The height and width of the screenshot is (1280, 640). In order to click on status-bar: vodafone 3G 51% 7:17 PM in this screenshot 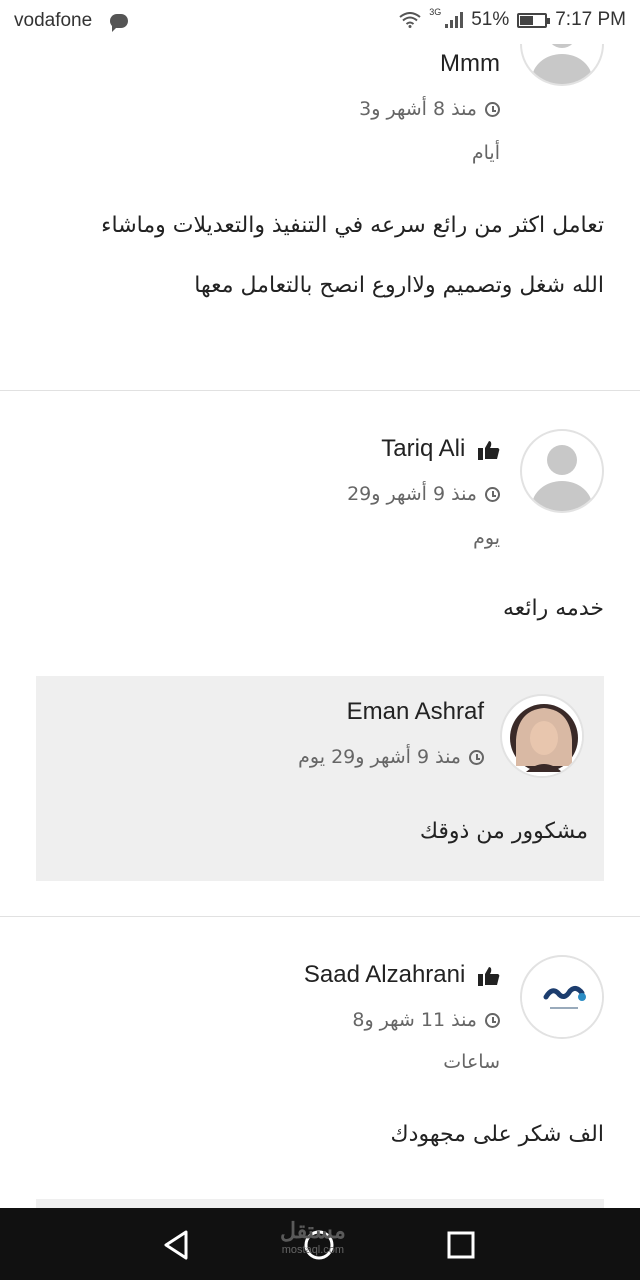, I will do `click(320, 22)`.